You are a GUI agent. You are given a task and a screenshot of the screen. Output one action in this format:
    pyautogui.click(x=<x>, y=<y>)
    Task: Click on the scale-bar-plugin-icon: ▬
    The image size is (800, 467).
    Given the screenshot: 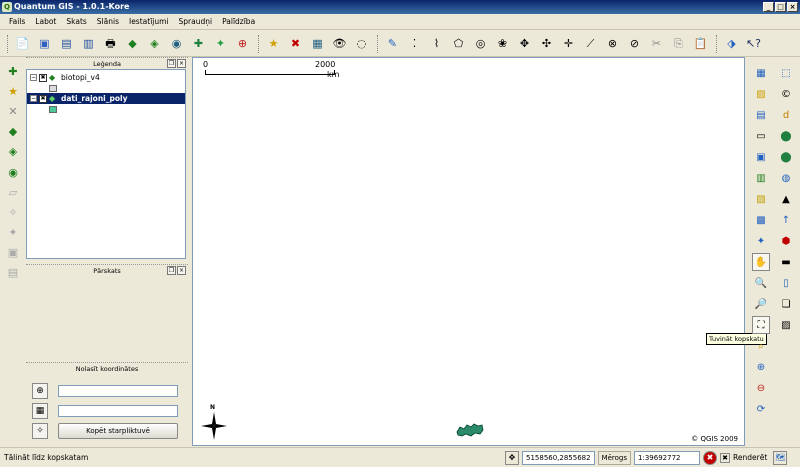 What is the action you would take?
    pyautogui.click(x=786, y=262)
    